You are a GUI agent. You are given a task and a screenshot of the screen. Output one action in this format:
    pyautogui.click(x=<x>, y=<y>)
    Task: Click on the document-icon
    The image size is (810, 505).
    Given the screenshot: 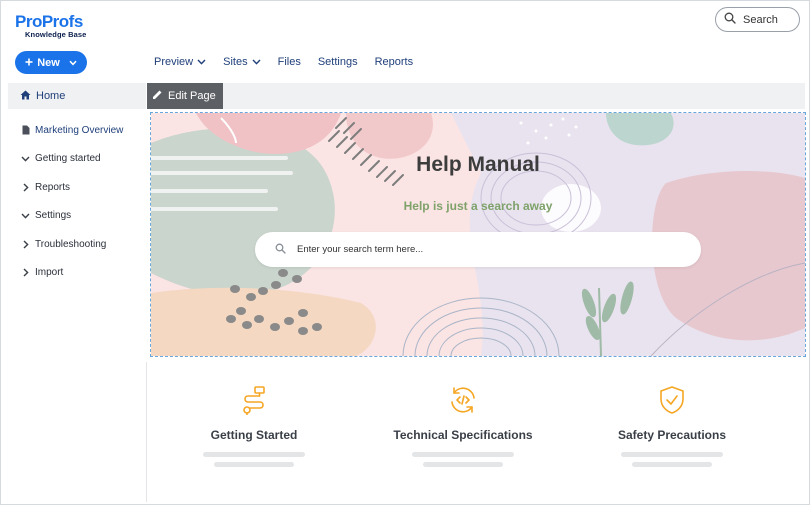 What is the action you would take?
    pyautogui.click(x=25, y=130)
    